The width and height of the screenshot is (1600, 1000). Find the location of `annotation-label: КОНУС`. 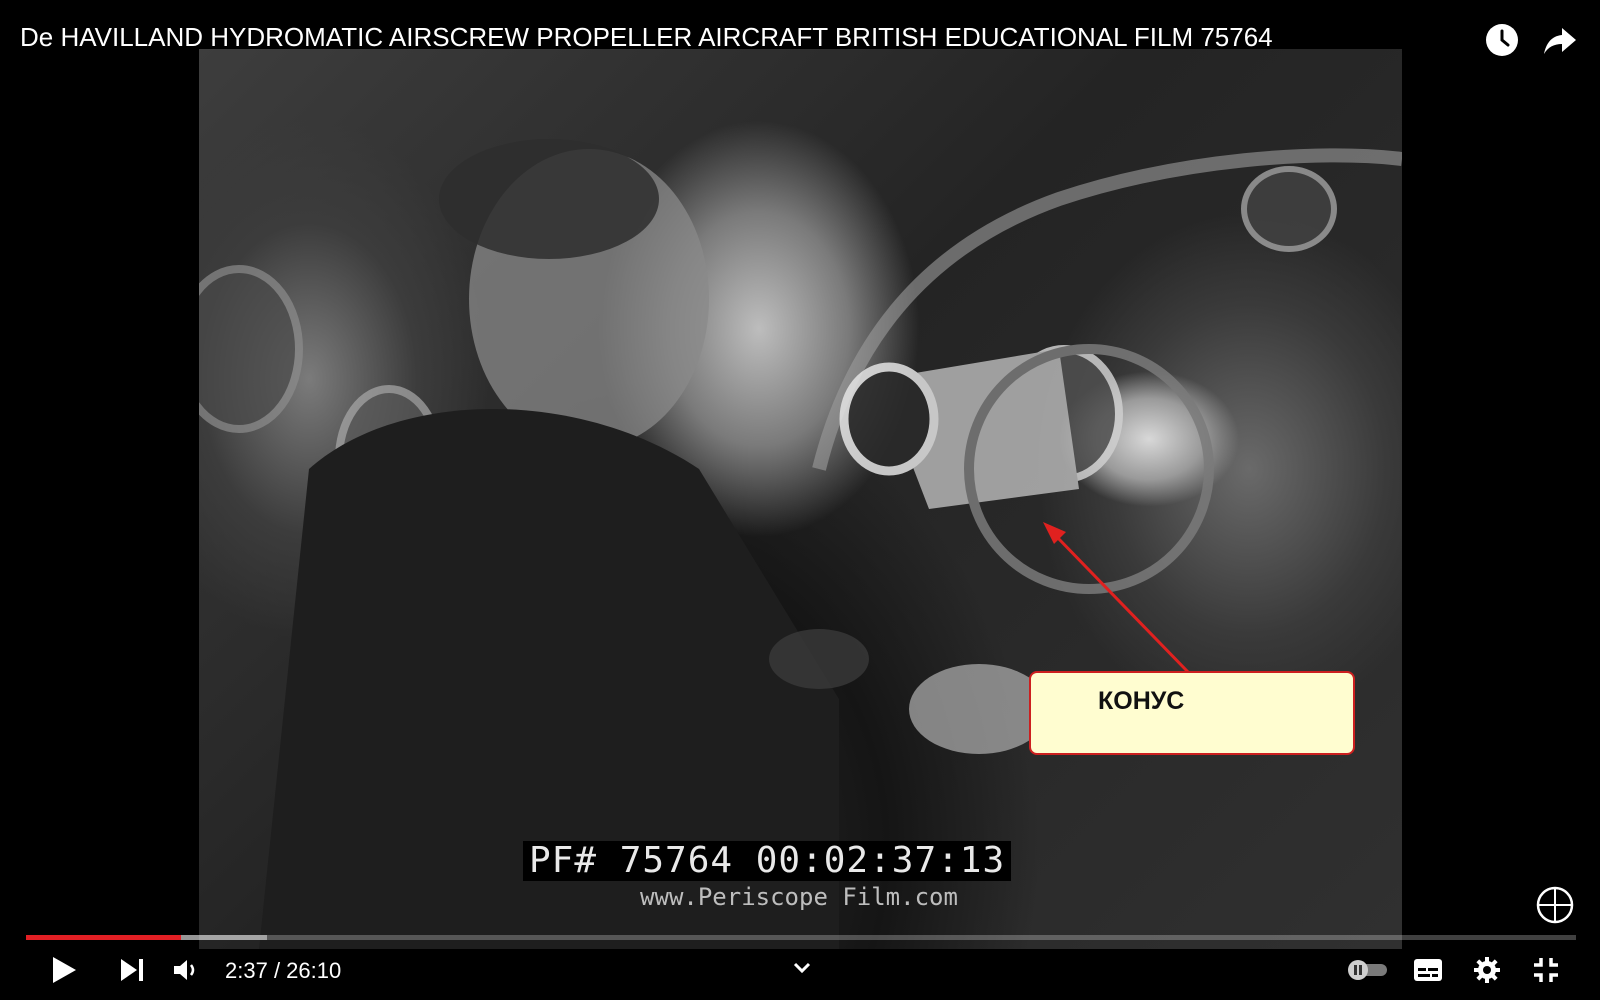

annotation-label: КОНУС is located at coordinates (1141, 701).